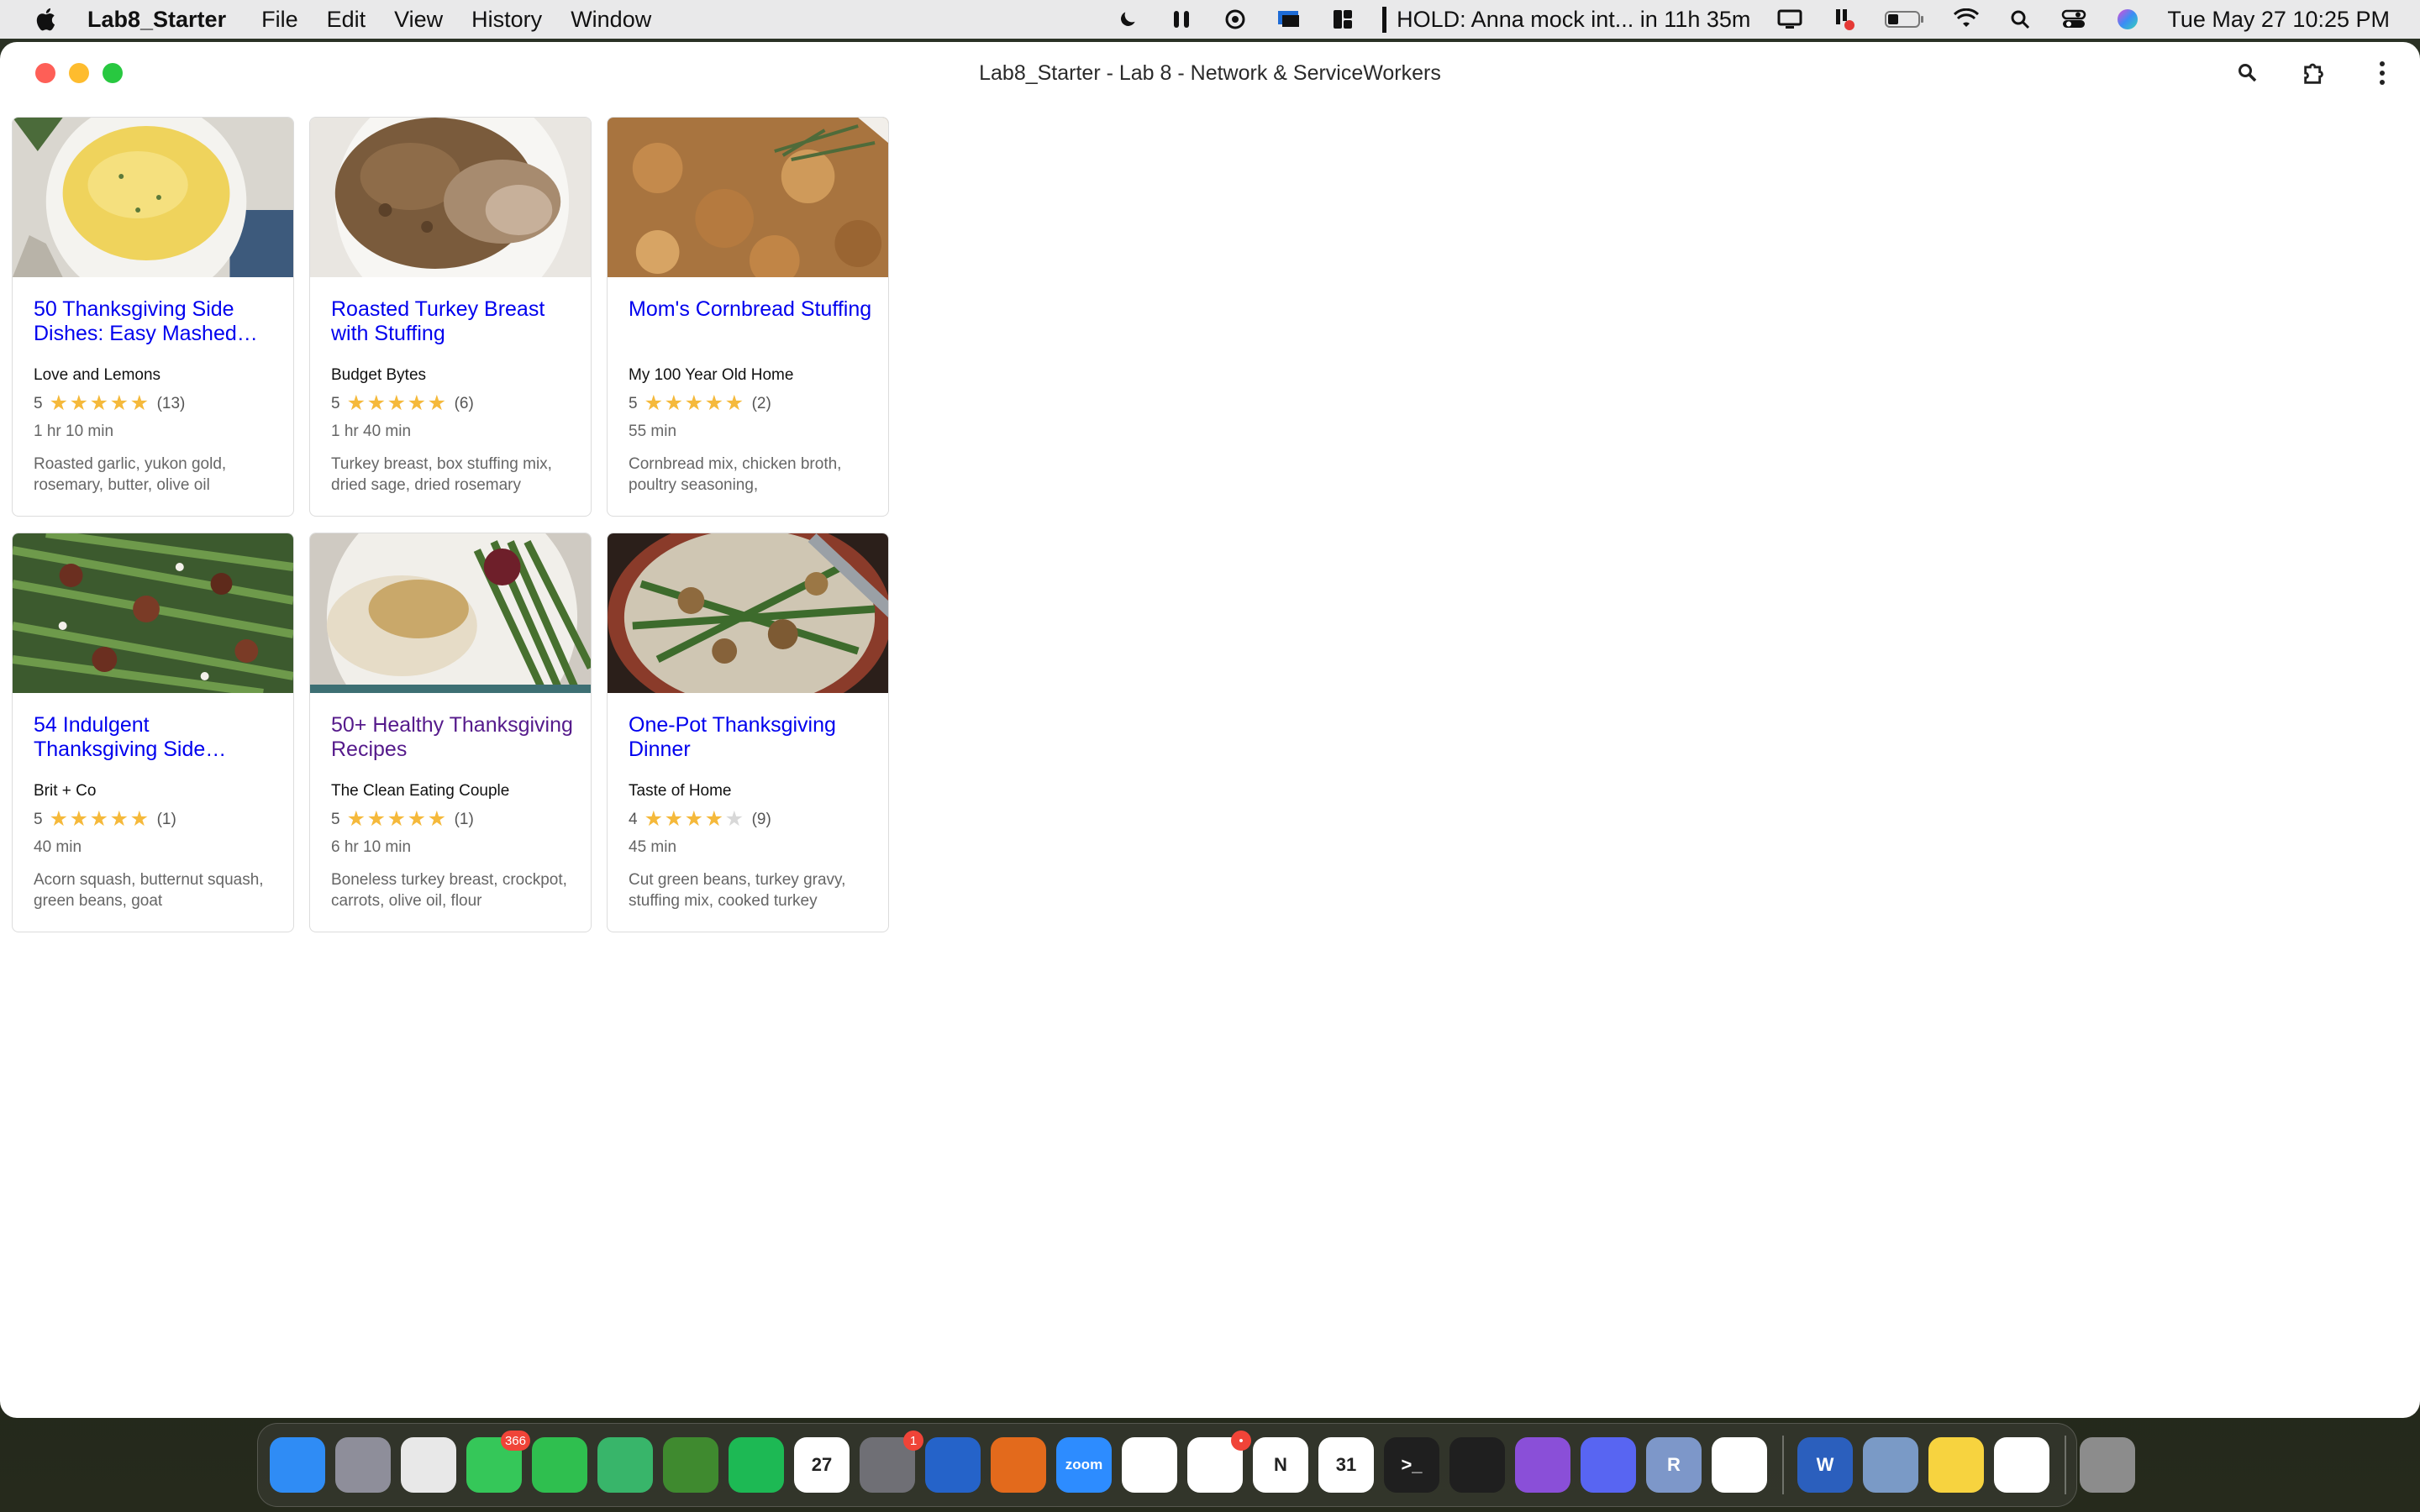 Image resolution: width=2420 pixels, height=1512 pixels. What do you see at coordinates (1542, 1465) in the screenshot?
I see `github-desktop-icon` at bounding box center [1542, 1465].